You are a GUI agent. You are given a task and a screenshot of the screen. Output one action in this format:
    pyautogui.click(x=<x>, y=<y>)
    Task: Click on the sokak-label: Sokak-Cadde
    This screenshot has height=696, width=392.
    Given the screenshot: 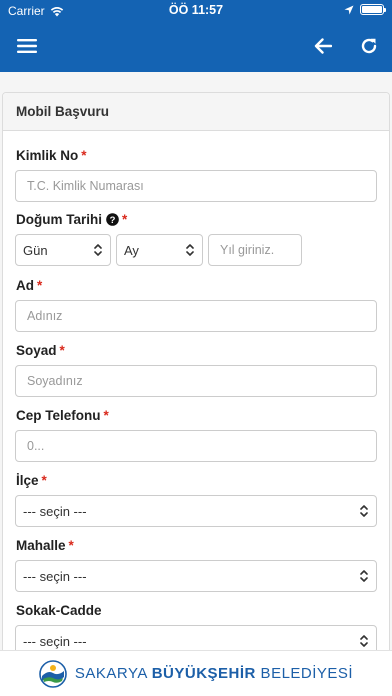 What is the action you would take?
    pyautogui.click(x=59, y=610)
    